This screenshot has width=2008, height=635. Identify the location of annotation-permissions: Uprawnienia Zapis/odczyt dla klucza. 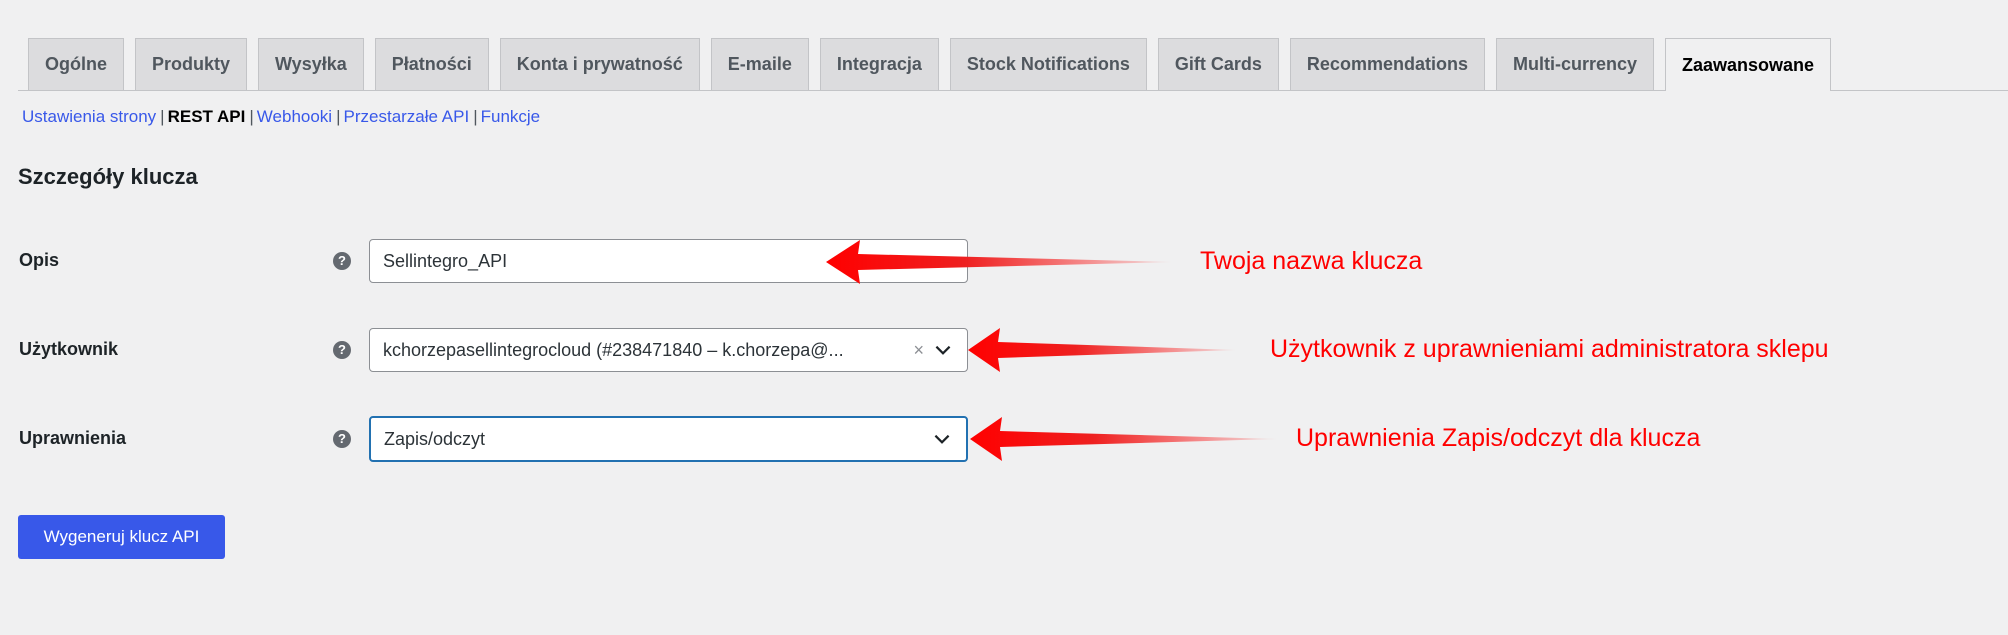
(1498, 438).